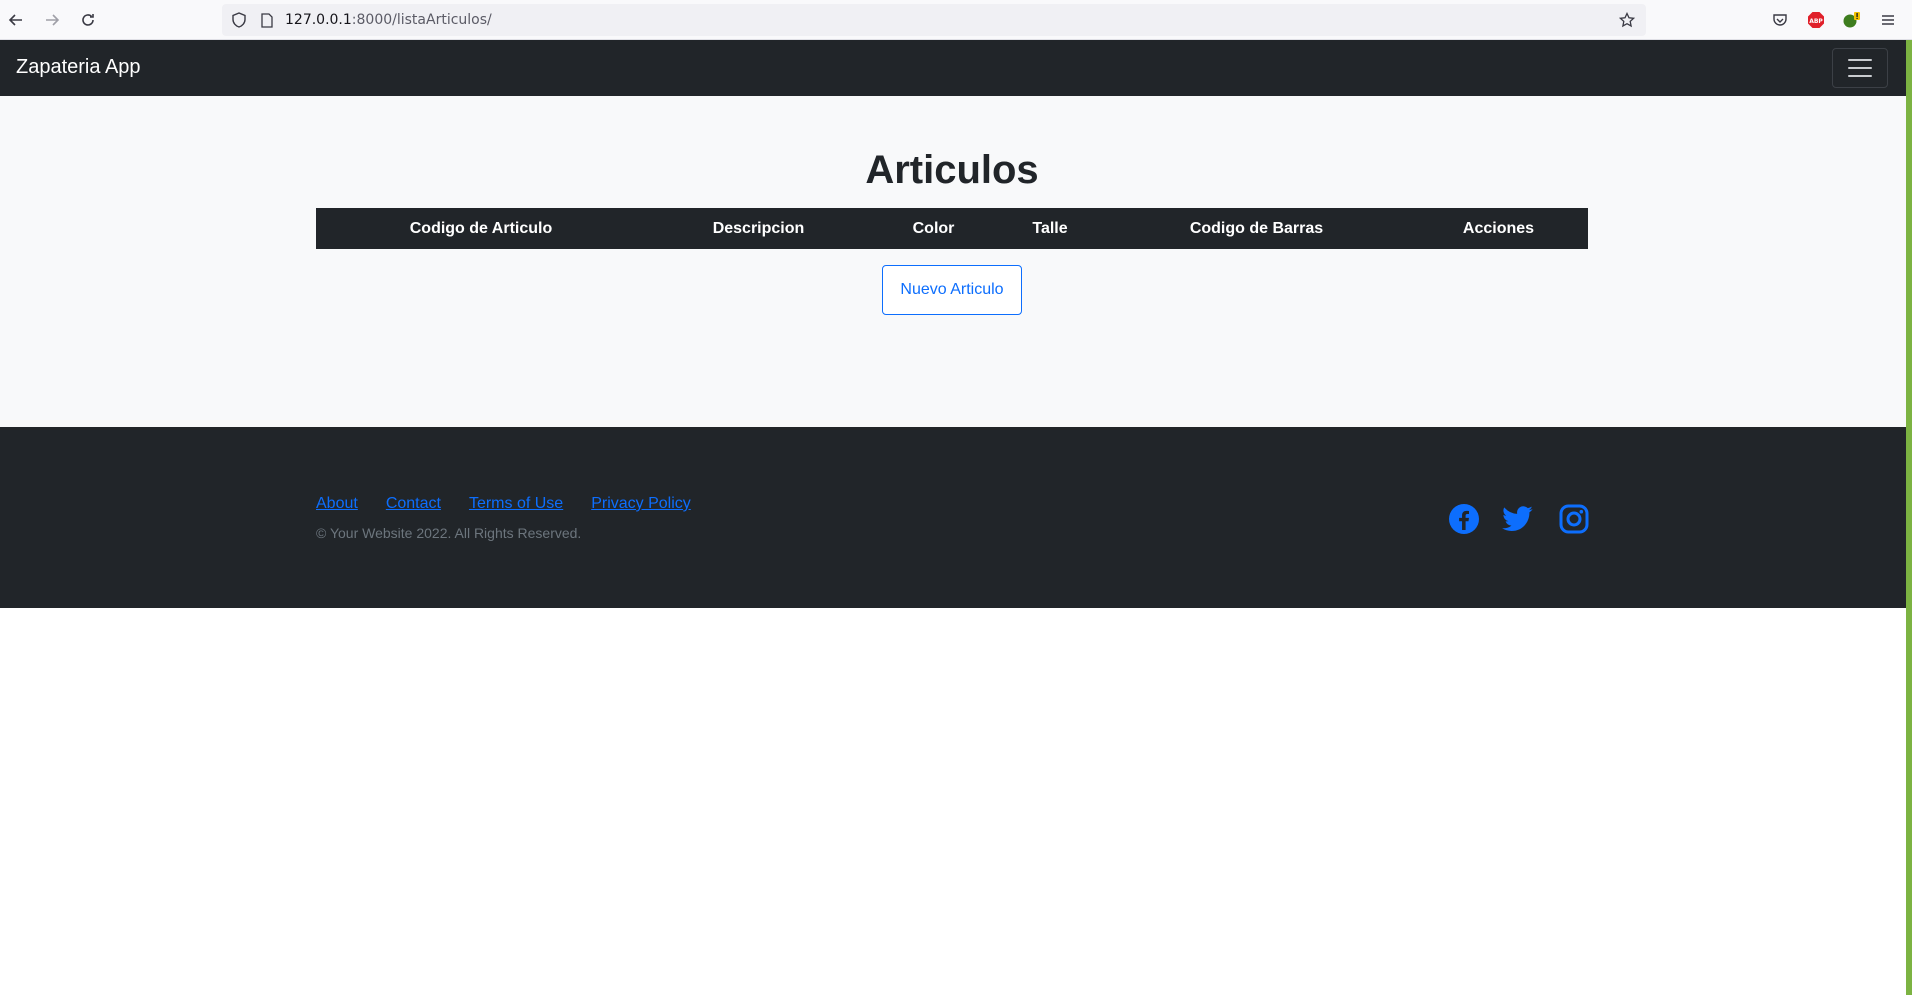 The image size is (1912, 995). I want to click on svg-text: ABP, so click(1816, 21).